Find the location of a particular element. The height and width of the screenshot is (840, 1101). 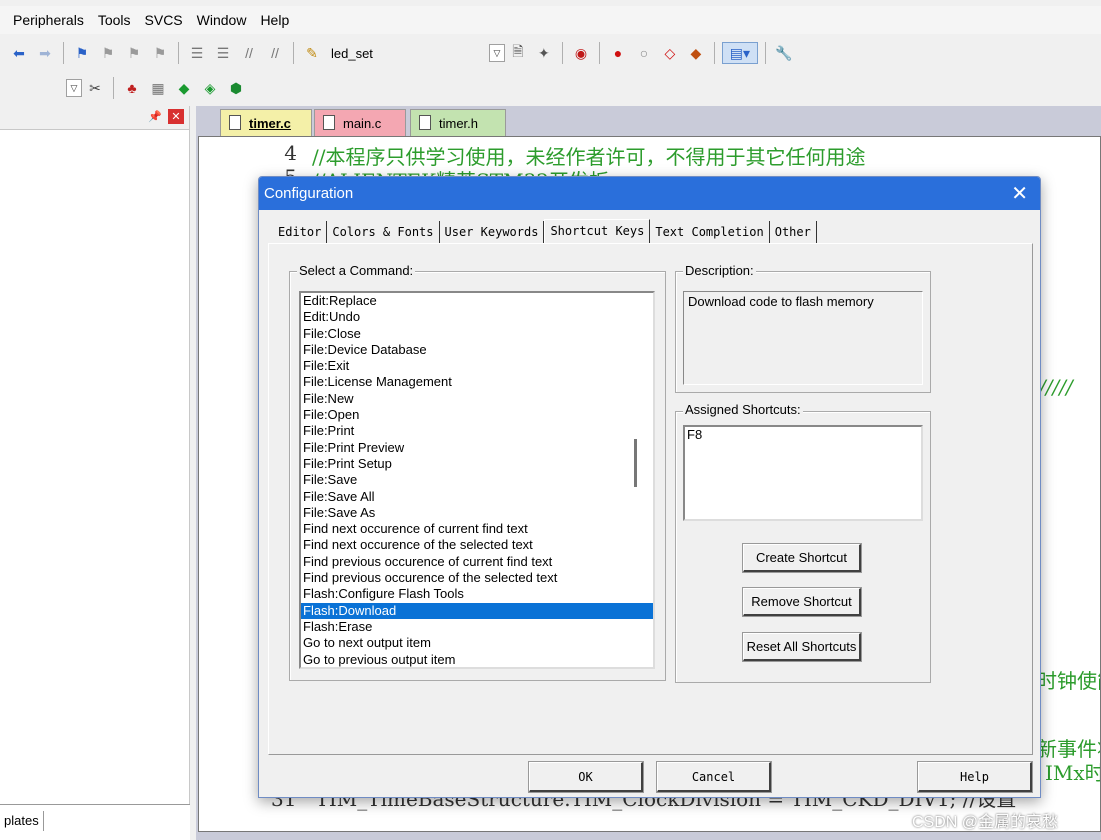

menu-window: Window is located at coordinates (222, 20).